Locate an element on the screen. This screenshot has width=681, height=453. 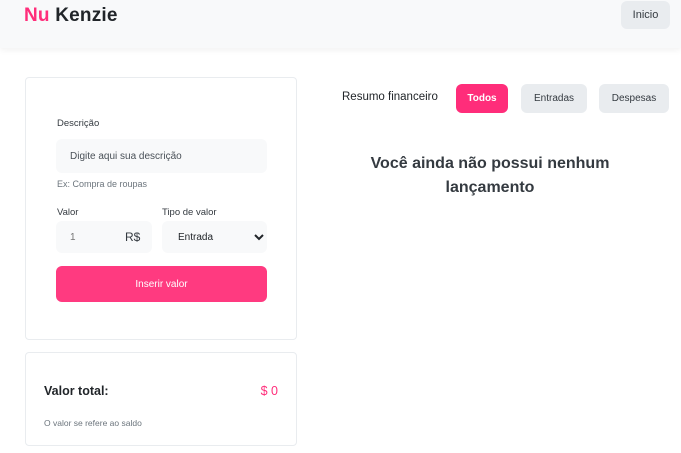
top-header: Nu Kenzie Inicio is located at coordinates (340, 24).